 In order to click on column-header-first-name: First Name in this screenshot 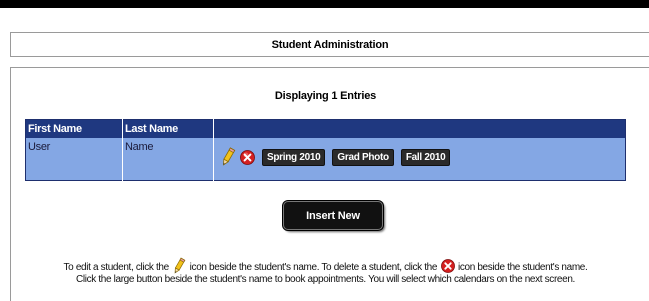, I will do `click(74, 128)`.